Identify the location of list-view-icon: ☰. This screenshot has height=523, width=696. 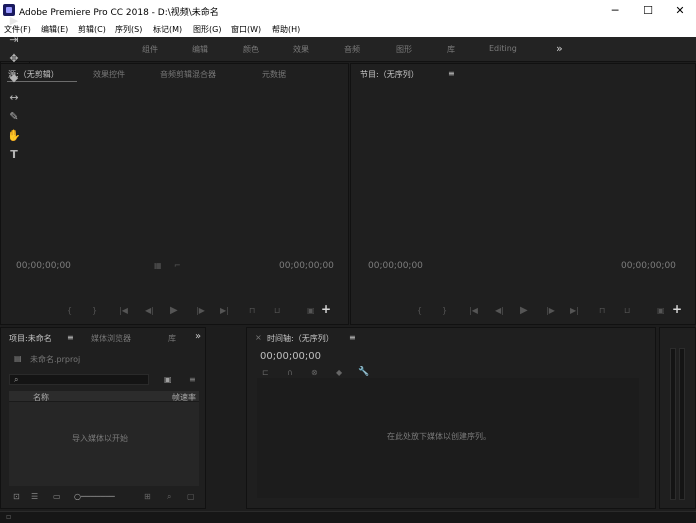
(34, 496).